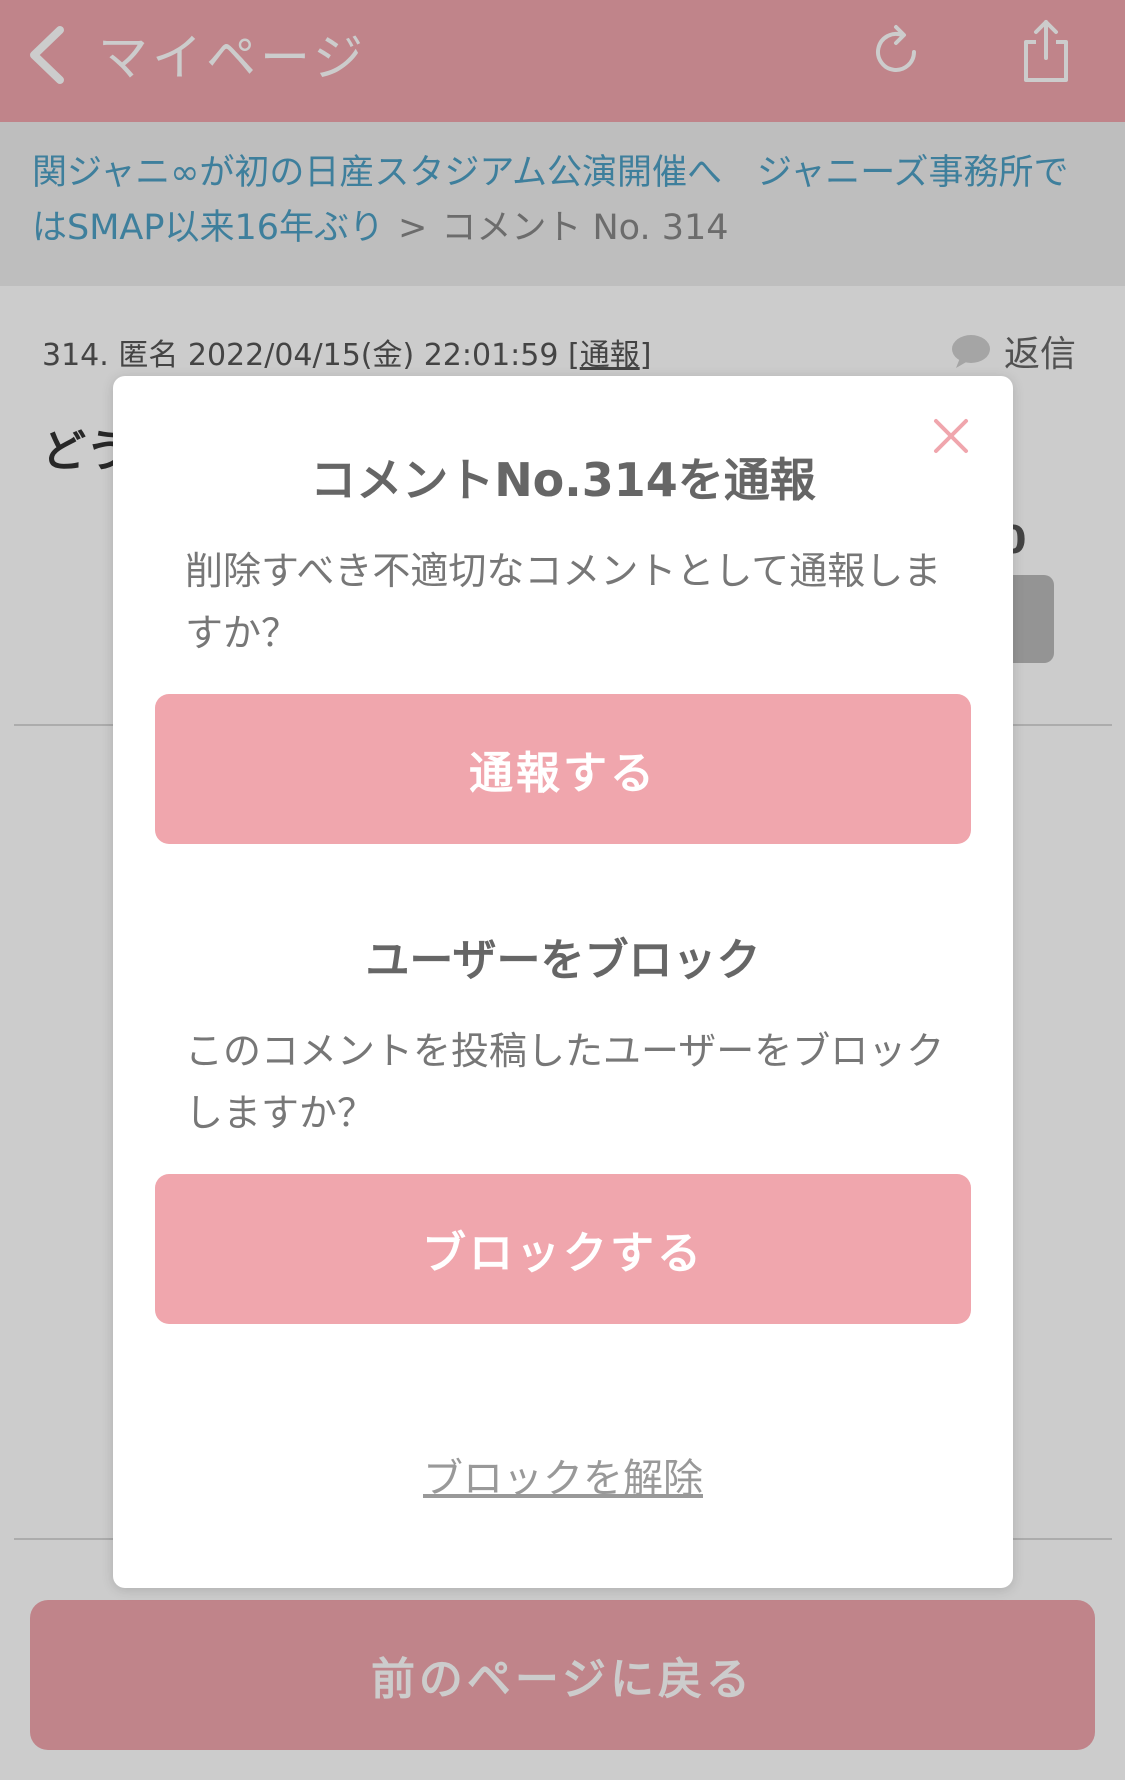  What do you see at coordinates (563, 480) in the screenshot?
I see `modal-title: コメントNo.314を通報` at bounding box center [563, 480].